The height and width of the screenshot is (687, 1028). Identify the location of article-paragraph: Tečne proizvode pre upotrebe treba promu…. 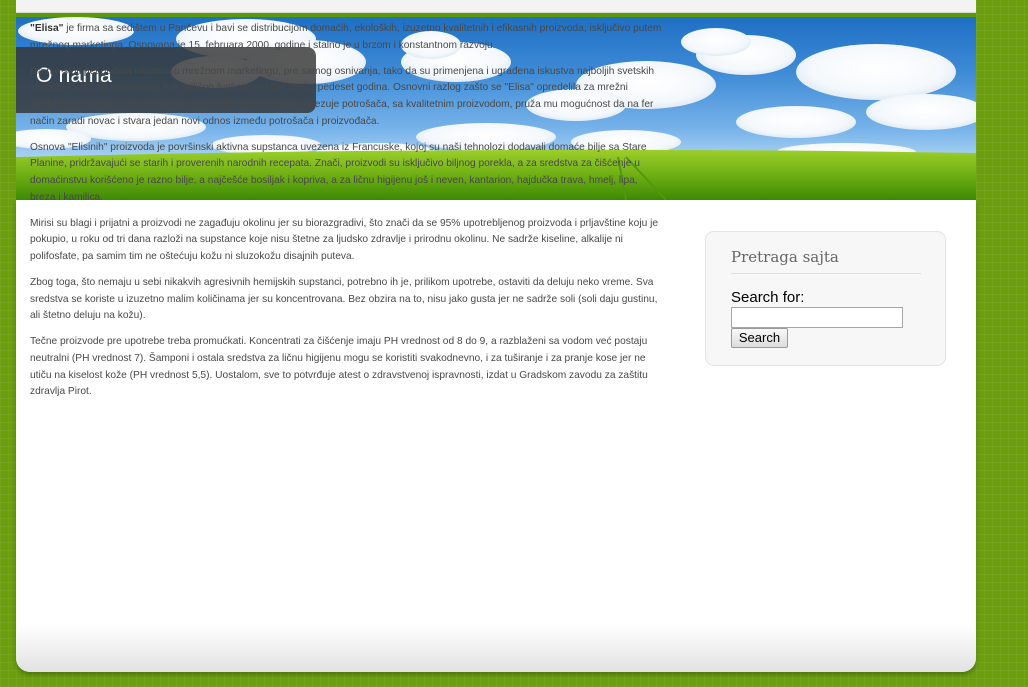
(339, 367).